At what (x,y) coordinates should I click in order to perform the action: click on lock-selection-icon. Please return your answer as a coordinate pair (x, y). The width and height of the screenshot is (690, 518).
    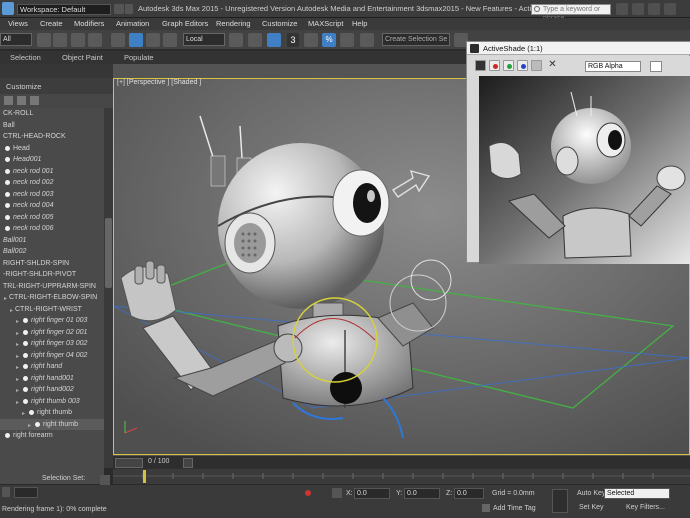
    Looking at the image, I should click on (6, 492).